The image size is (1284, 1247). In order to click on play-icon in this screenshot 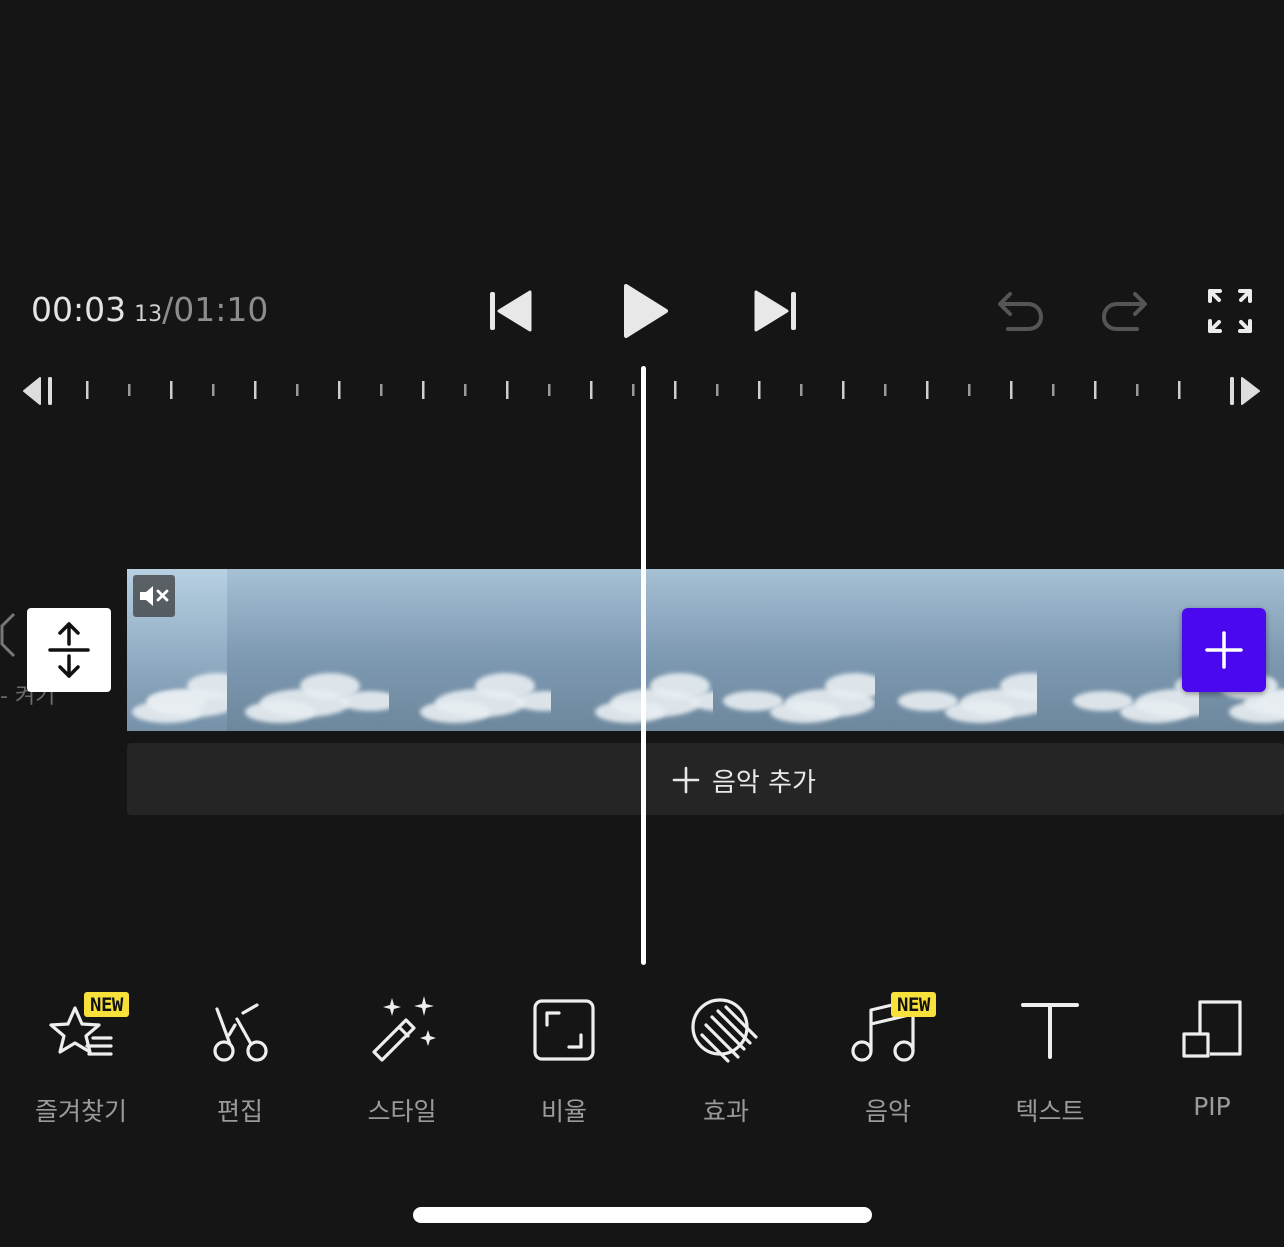, I will do `click(646, 311)`.